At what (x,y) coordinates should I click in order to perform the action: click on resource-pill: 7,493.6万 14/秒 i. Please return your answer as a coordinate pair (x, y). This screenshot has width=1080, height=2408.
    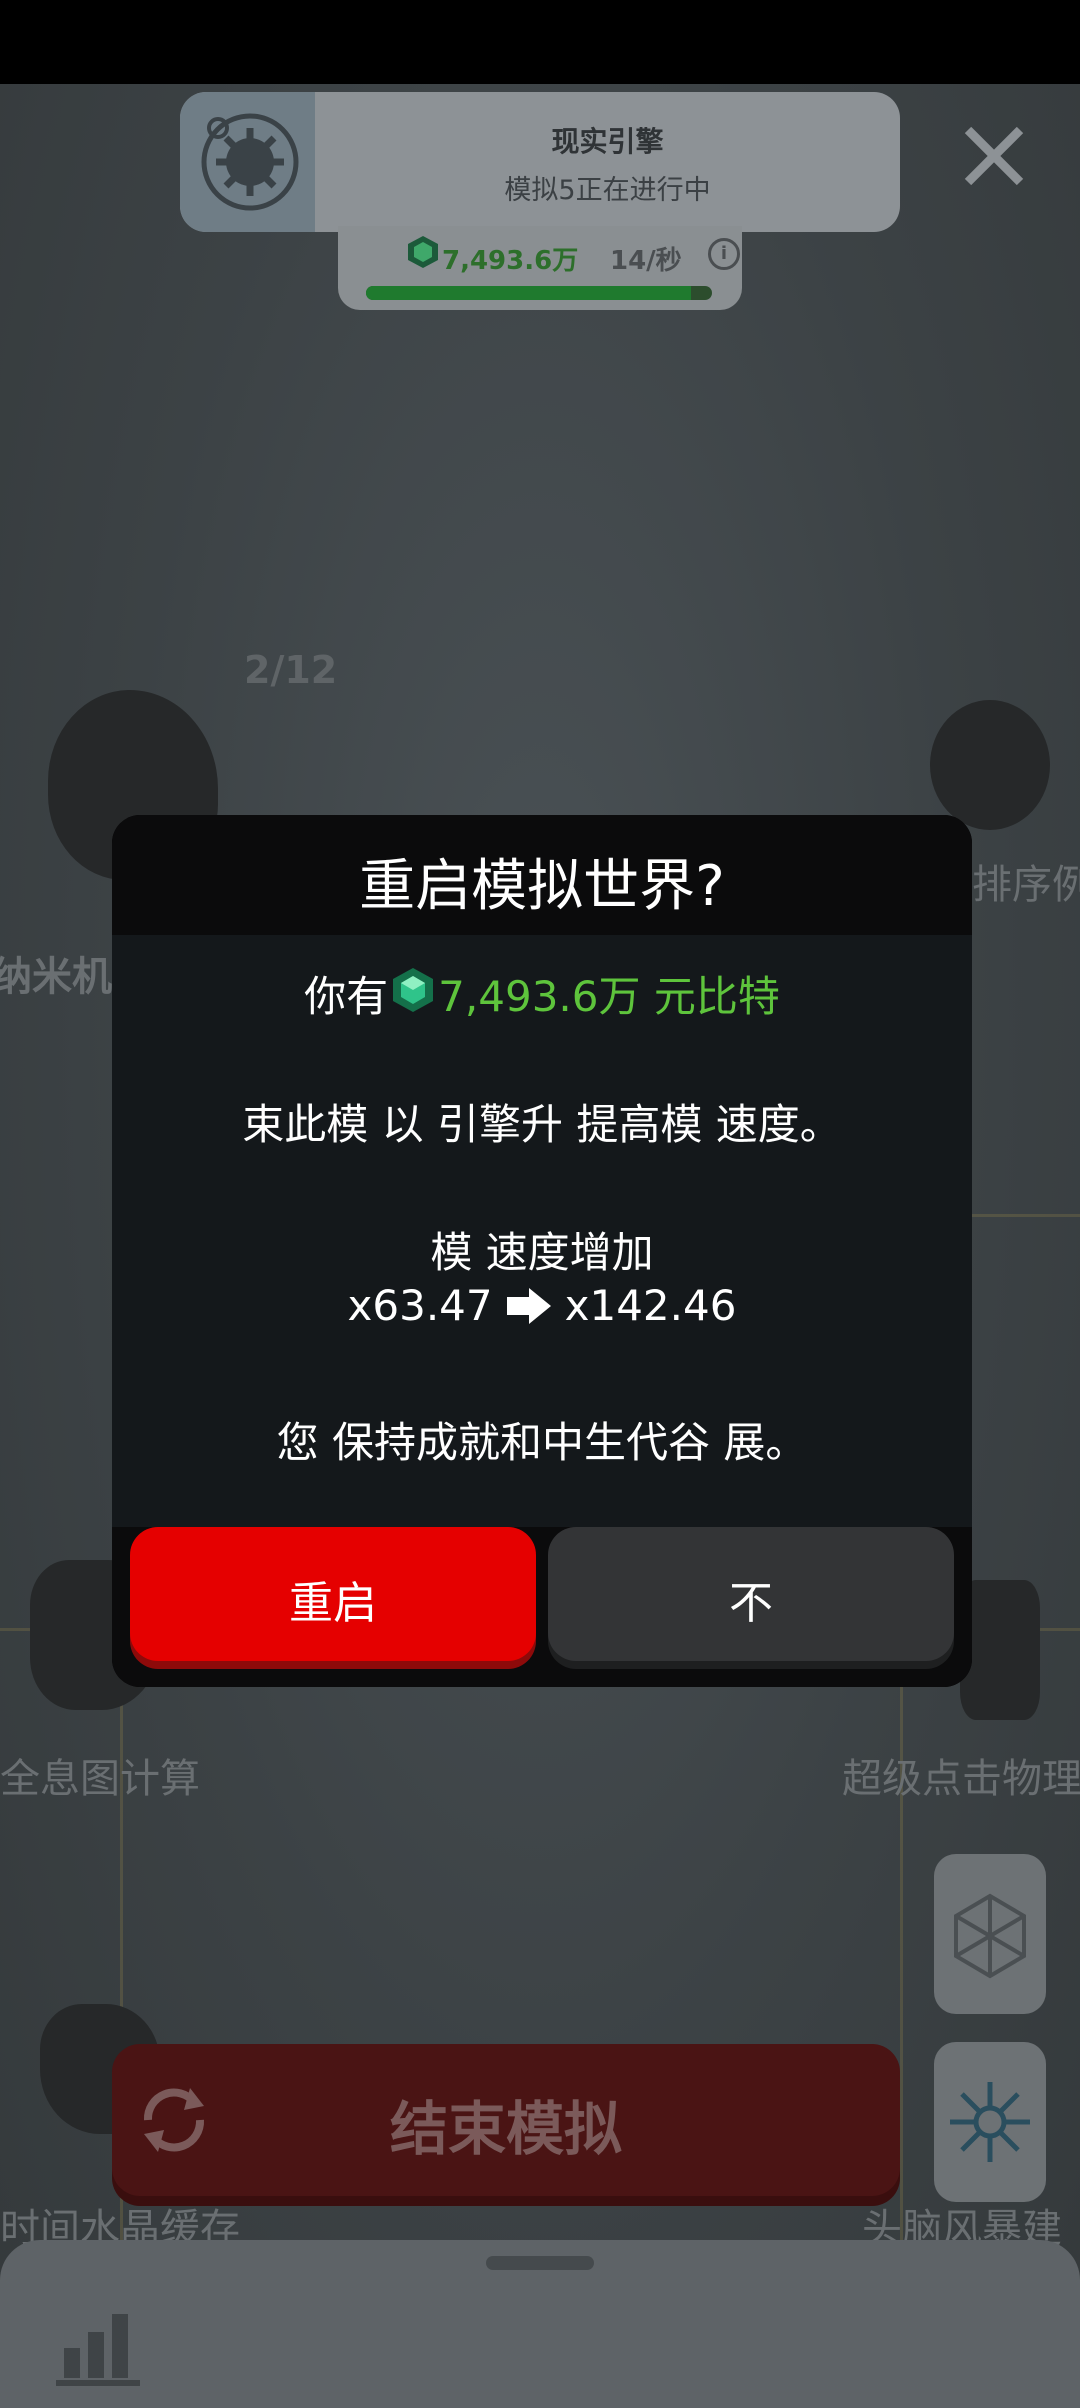
    Looking at the image, I should click on (540, 268).